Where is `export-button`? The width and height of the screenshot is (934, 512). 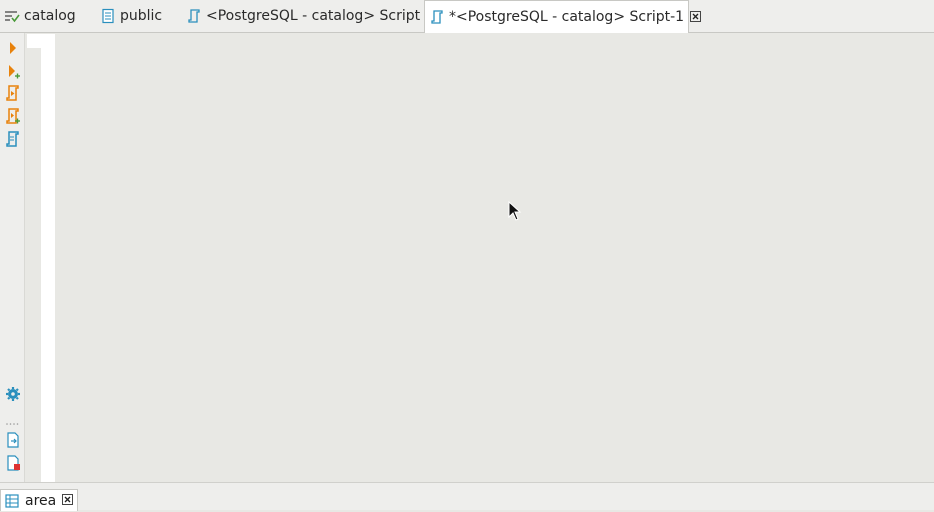
export-button is located at coordinates (13, 440).